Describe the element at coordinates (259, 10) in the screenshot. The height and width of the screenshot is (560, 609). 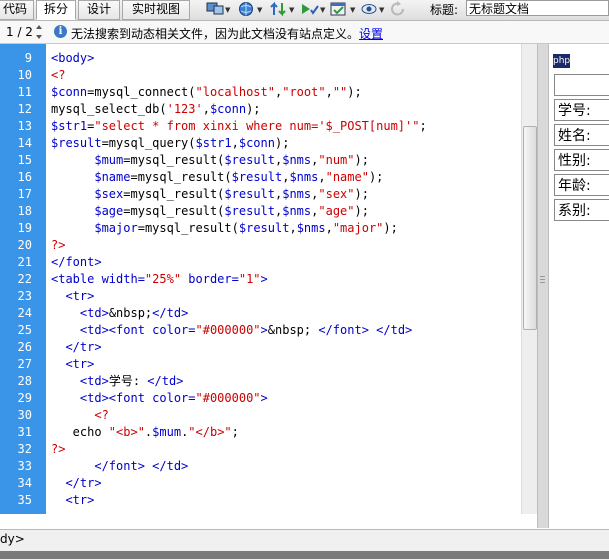
I see `globe-dropdown-icon: ▼` at that location.